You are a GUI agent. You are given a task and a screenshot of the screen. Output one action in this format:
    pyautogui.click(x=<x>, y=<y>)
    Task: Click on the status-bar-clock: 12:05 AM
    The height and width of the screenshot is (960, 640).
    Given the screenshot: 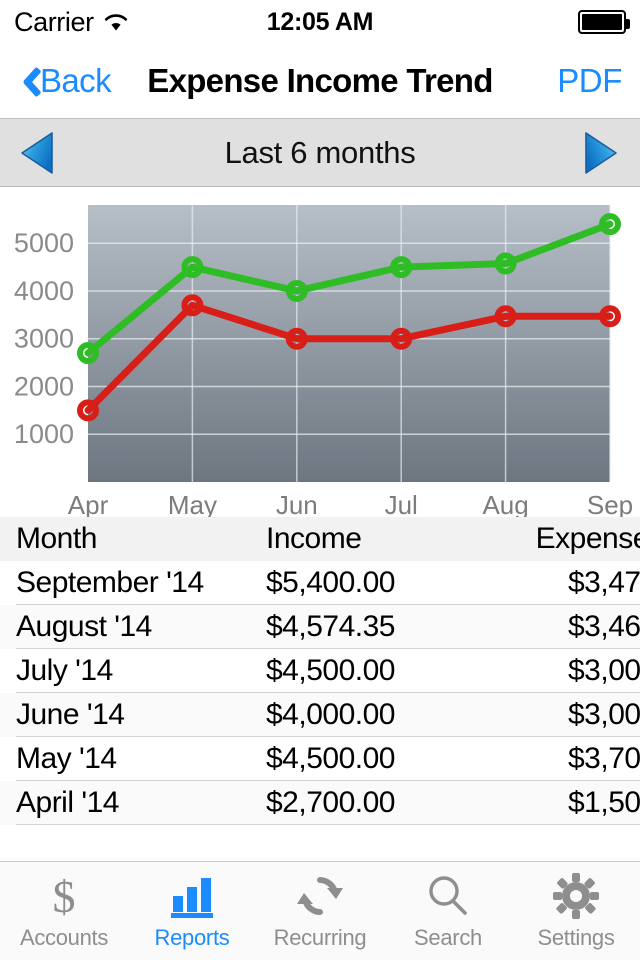 What is the action you would take?
    pyautogui.click(x=320, y=21)
    